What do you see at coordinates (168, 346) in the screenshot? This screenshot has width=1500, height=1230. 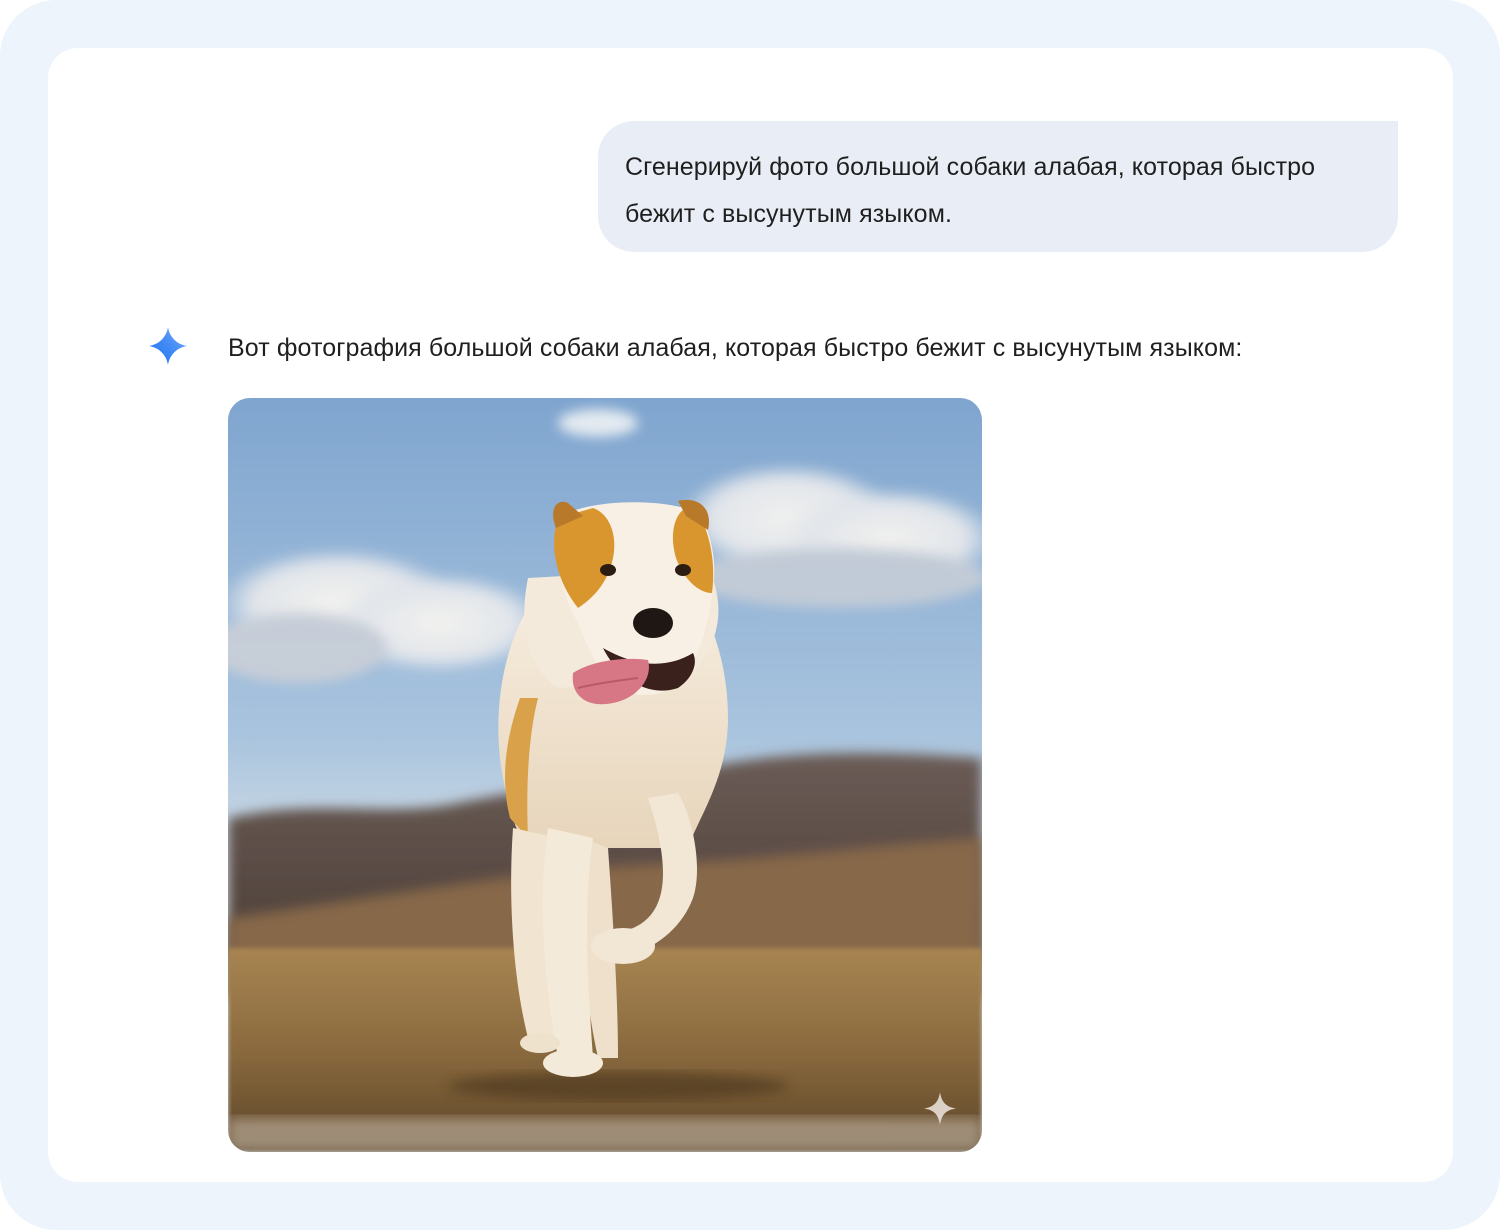 I see `gemini-sparkle-icon` at bounding box center [168, 346].